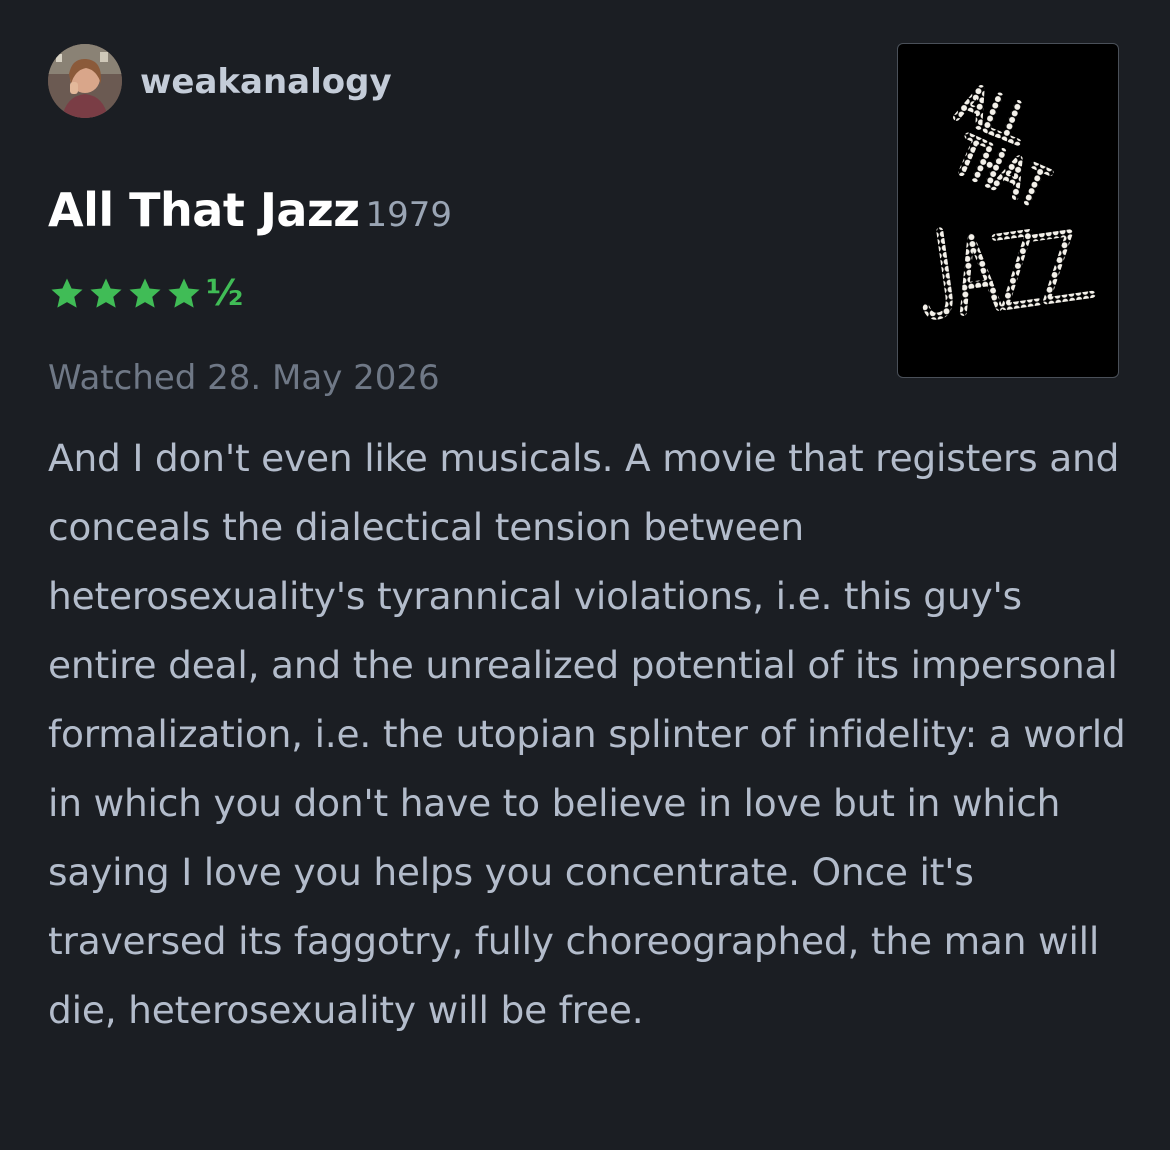 The width and height of the screenshot is (1170, 1150). What do you see at coordinates (204, 210) in the screenshot?
I see `film-title: All That Jazz` at bounding box center [204, 210].